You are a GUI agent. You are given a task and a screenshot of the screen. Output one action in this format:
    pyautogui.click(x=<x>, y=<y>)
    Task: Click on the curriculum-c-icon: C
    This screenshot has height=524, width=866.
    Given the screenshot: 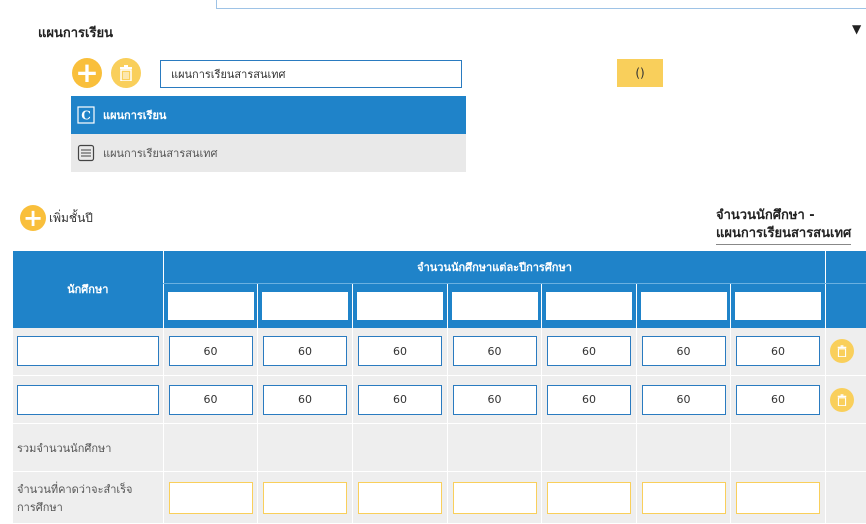 What is the action you would take?
    pyautogui.click(x=86, y=115)
    